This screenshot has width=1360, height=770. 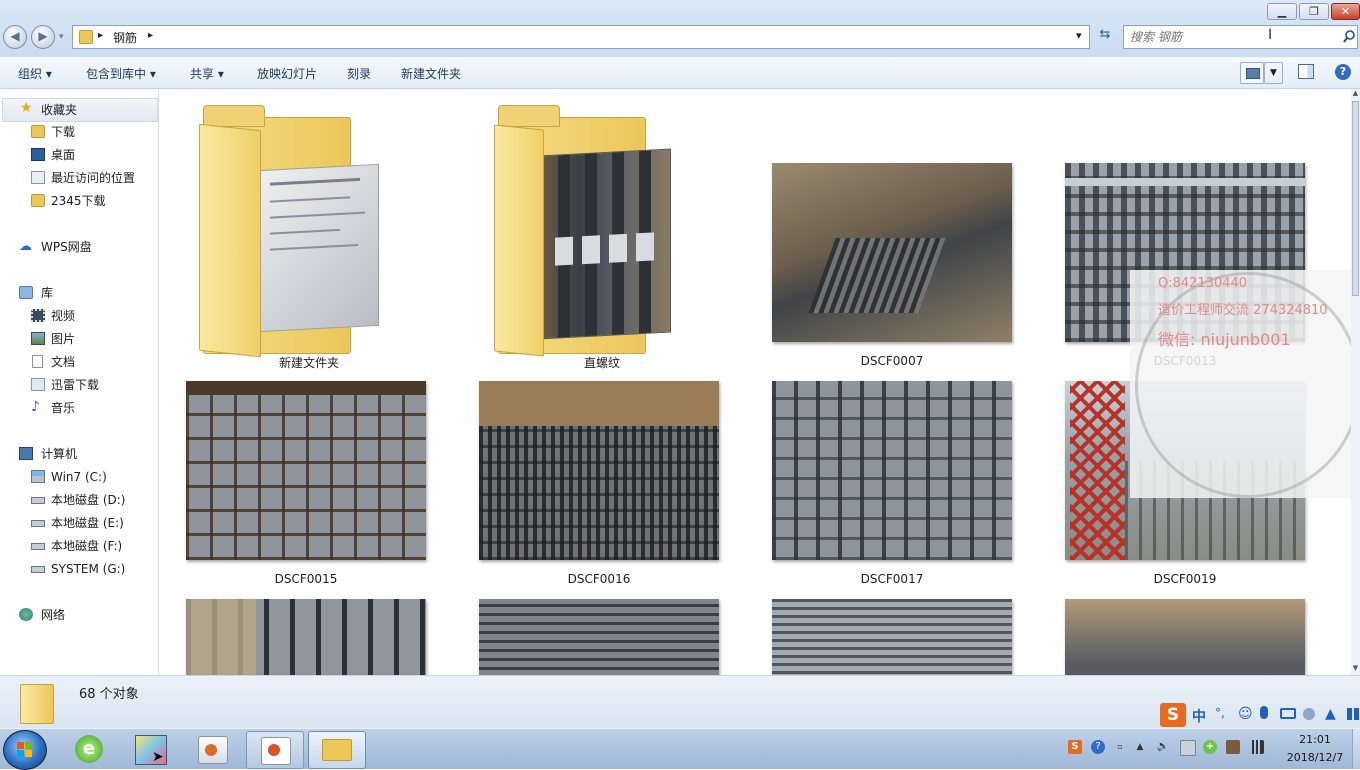 What do you see at coordinates (602, 362) in the screenshot?
I see `file-name: 直螺纹` at bounding box center [602, 362].